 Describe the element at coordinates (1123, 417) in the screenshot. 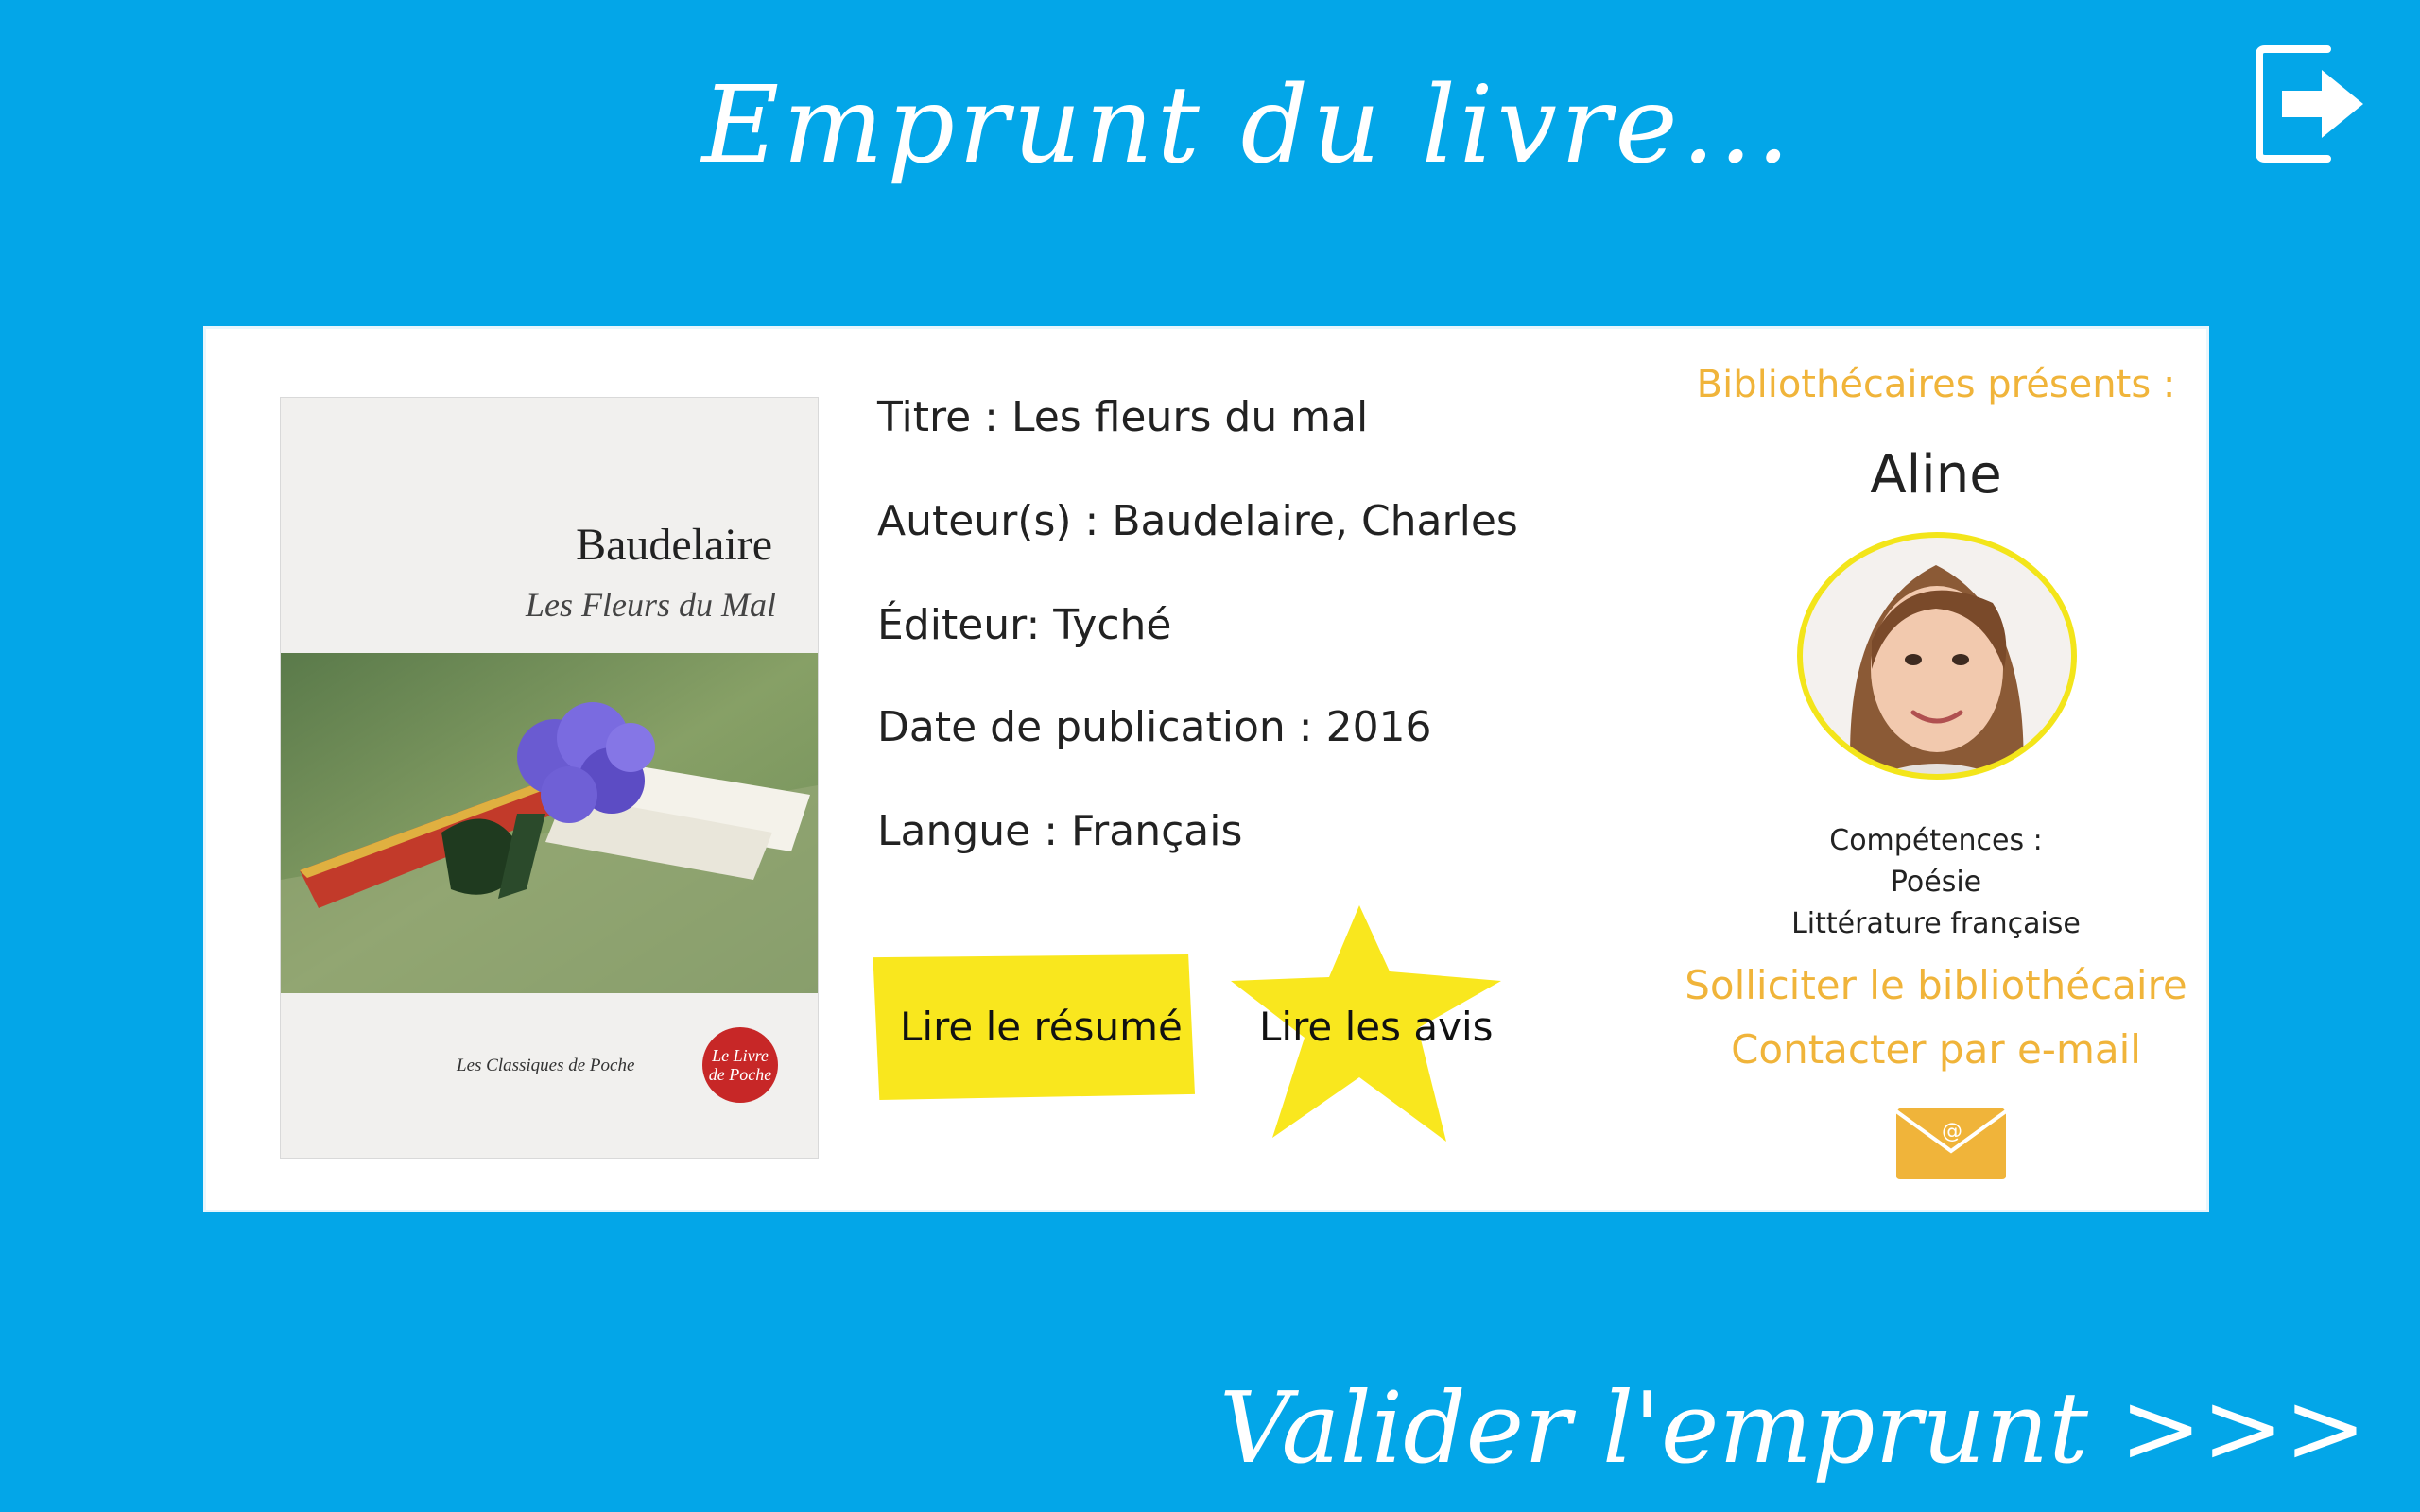

I see `book-title: Titre : Les fleurs du mal` at that location.